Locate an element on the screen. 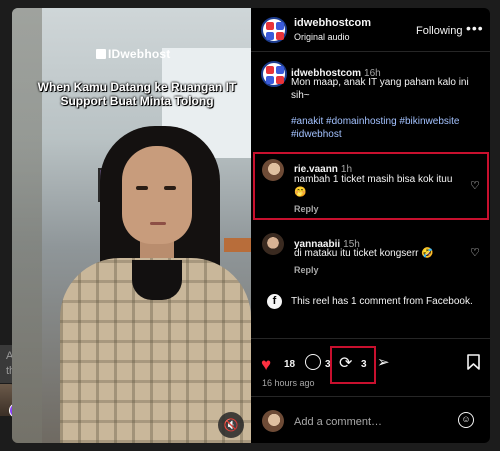  header-avatar is located at coordinates (274, 30).